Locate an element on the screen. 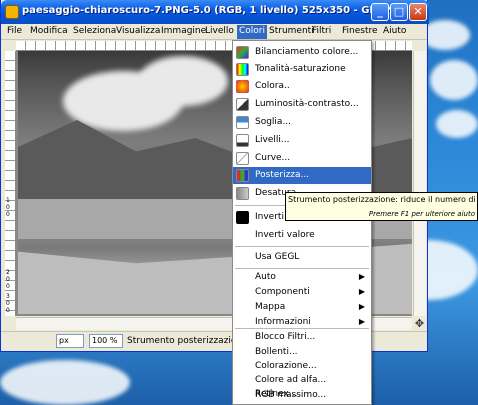  posterize-icon is located at coordinates (242, 175).